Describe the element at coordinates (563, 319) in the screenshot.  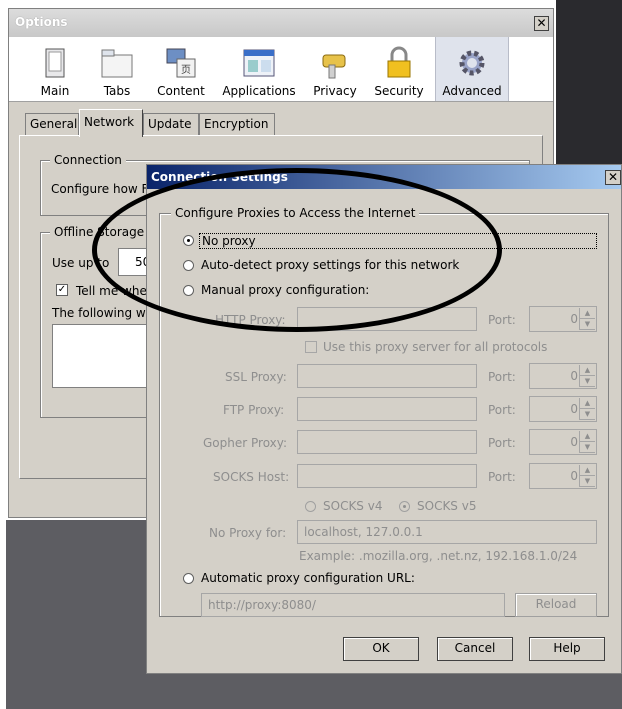
I see `http-port-spinner: 0 ▲ ▼` at that location.